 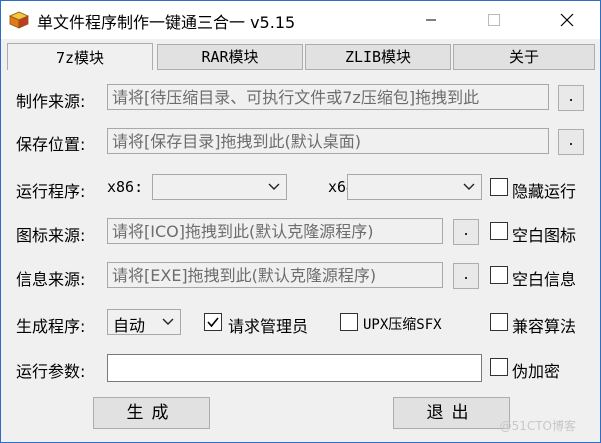 I want to click on args-label: 运行参数:, so click(x=51, y=371).